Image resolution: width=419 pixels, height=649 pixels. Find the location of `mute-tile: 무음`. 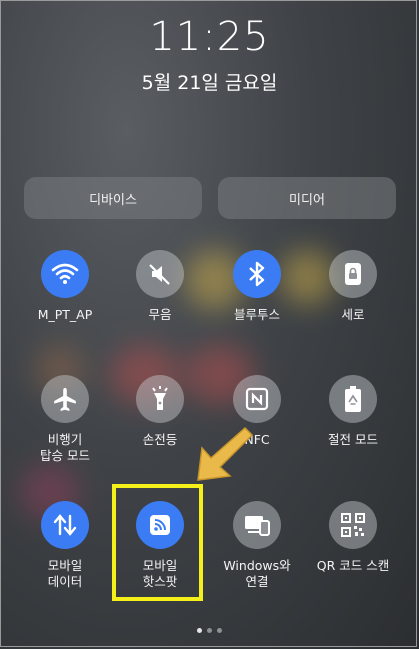

mute-tile: 무음 is located at coordinates (160, 286).